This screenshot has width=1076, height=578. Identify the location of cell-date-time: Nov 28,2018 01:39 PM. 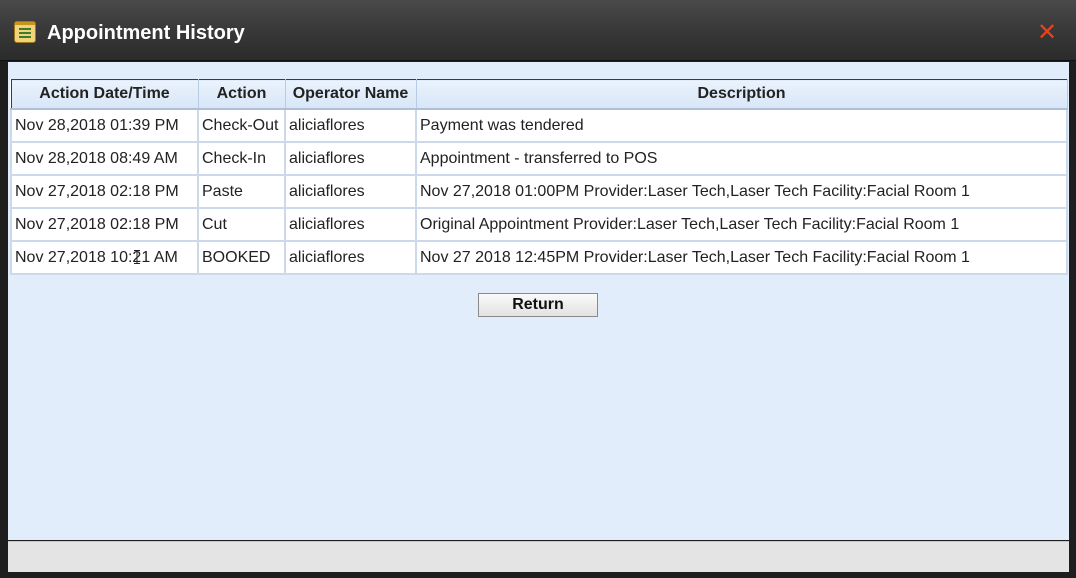
(104, 125).